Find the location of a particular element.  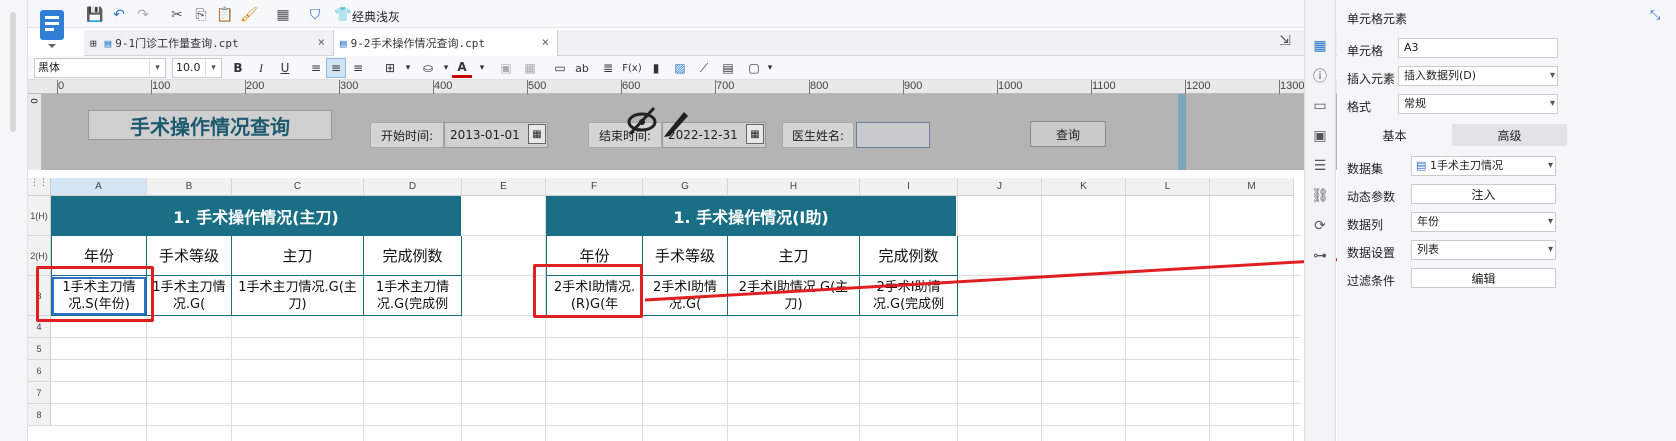

tab-advanced: 高级 is located at coordinates (1509, 135).